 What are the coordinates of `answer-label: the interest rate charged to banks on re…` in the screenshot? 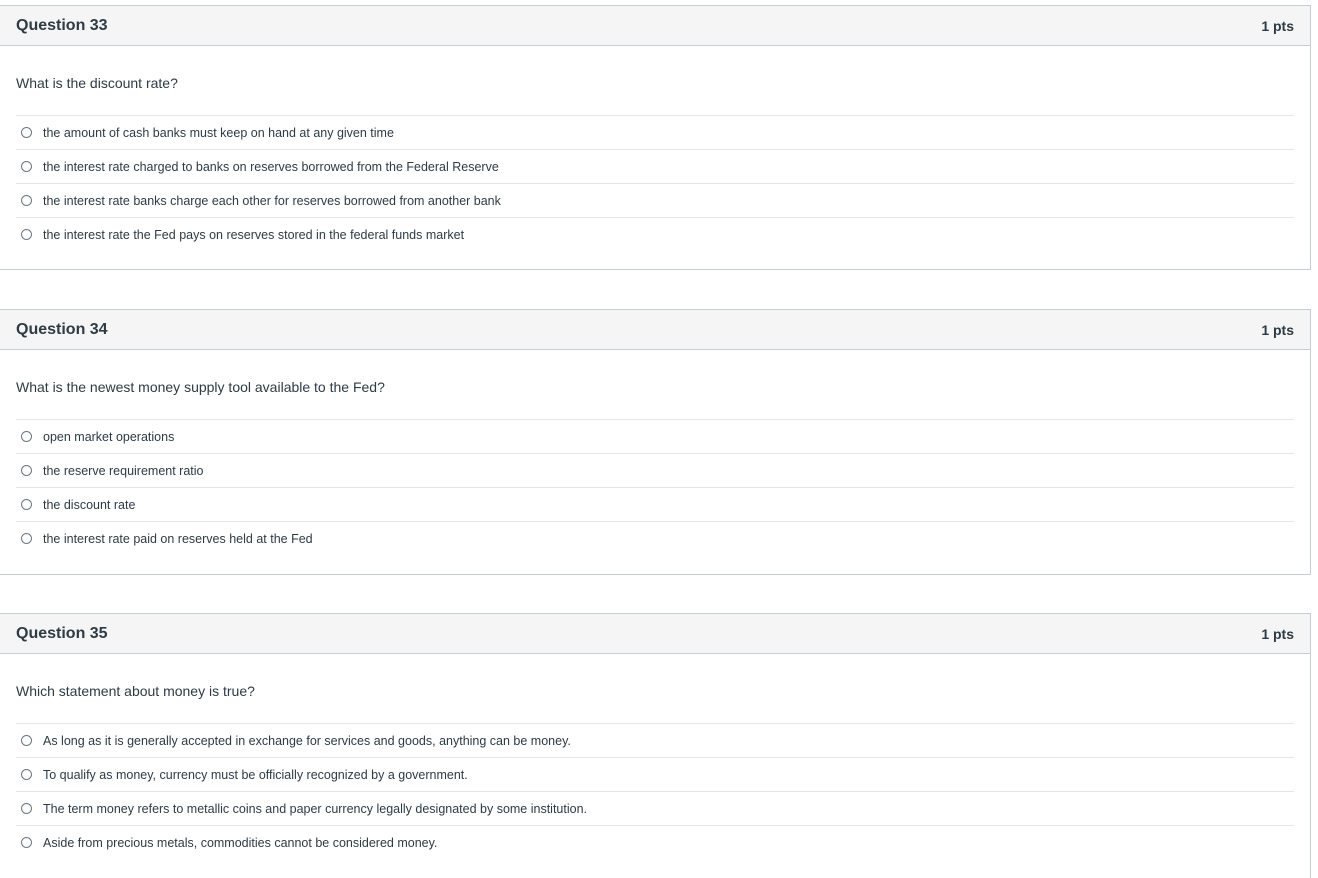 It's located at (271, 166).